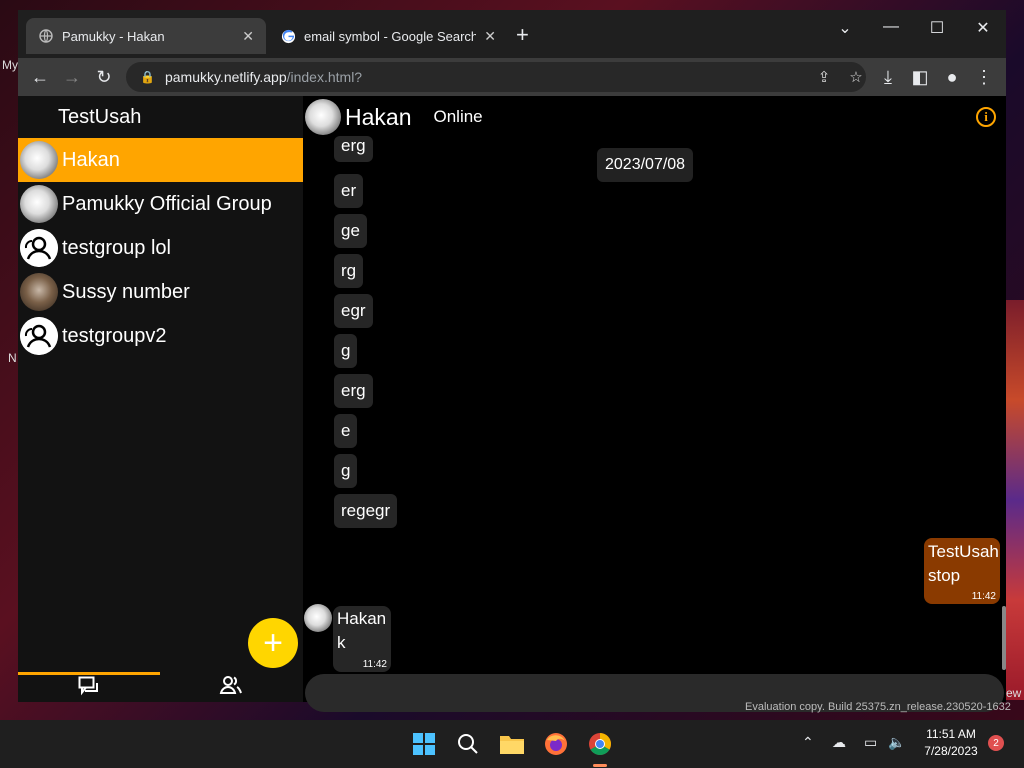 The height and width of the screenshot is (768, 1024). I want to click on chat-item-pamukky-official-group: Pamukky Official Group, so click(160, 204).